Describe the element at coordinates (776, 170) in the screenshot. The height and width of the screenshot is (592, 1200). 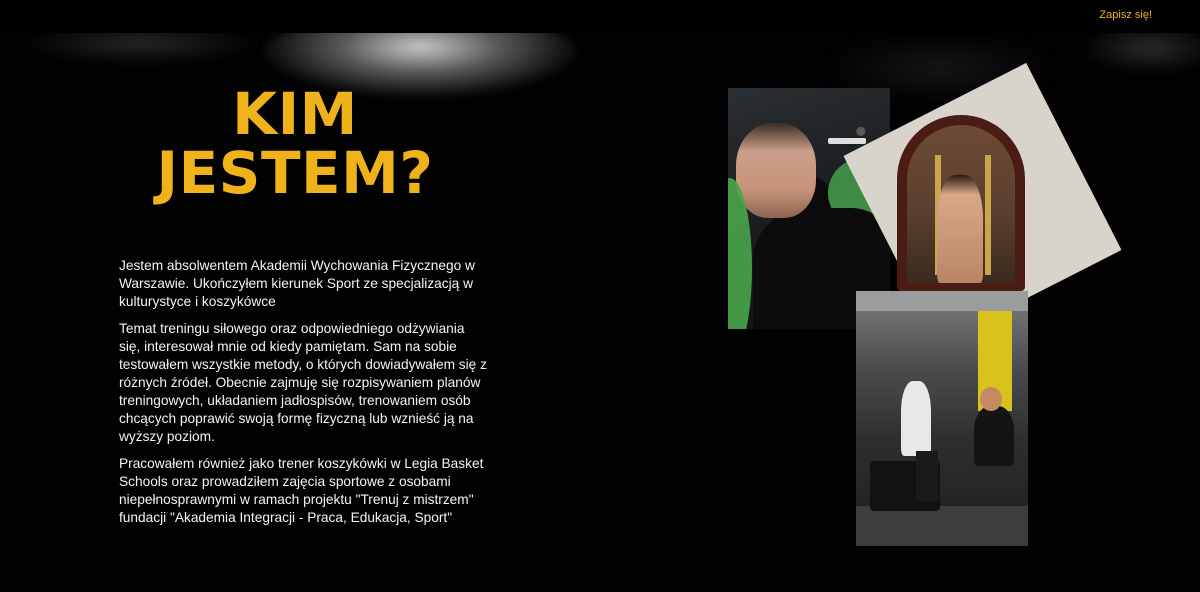
I see `athlete-head` at that location.